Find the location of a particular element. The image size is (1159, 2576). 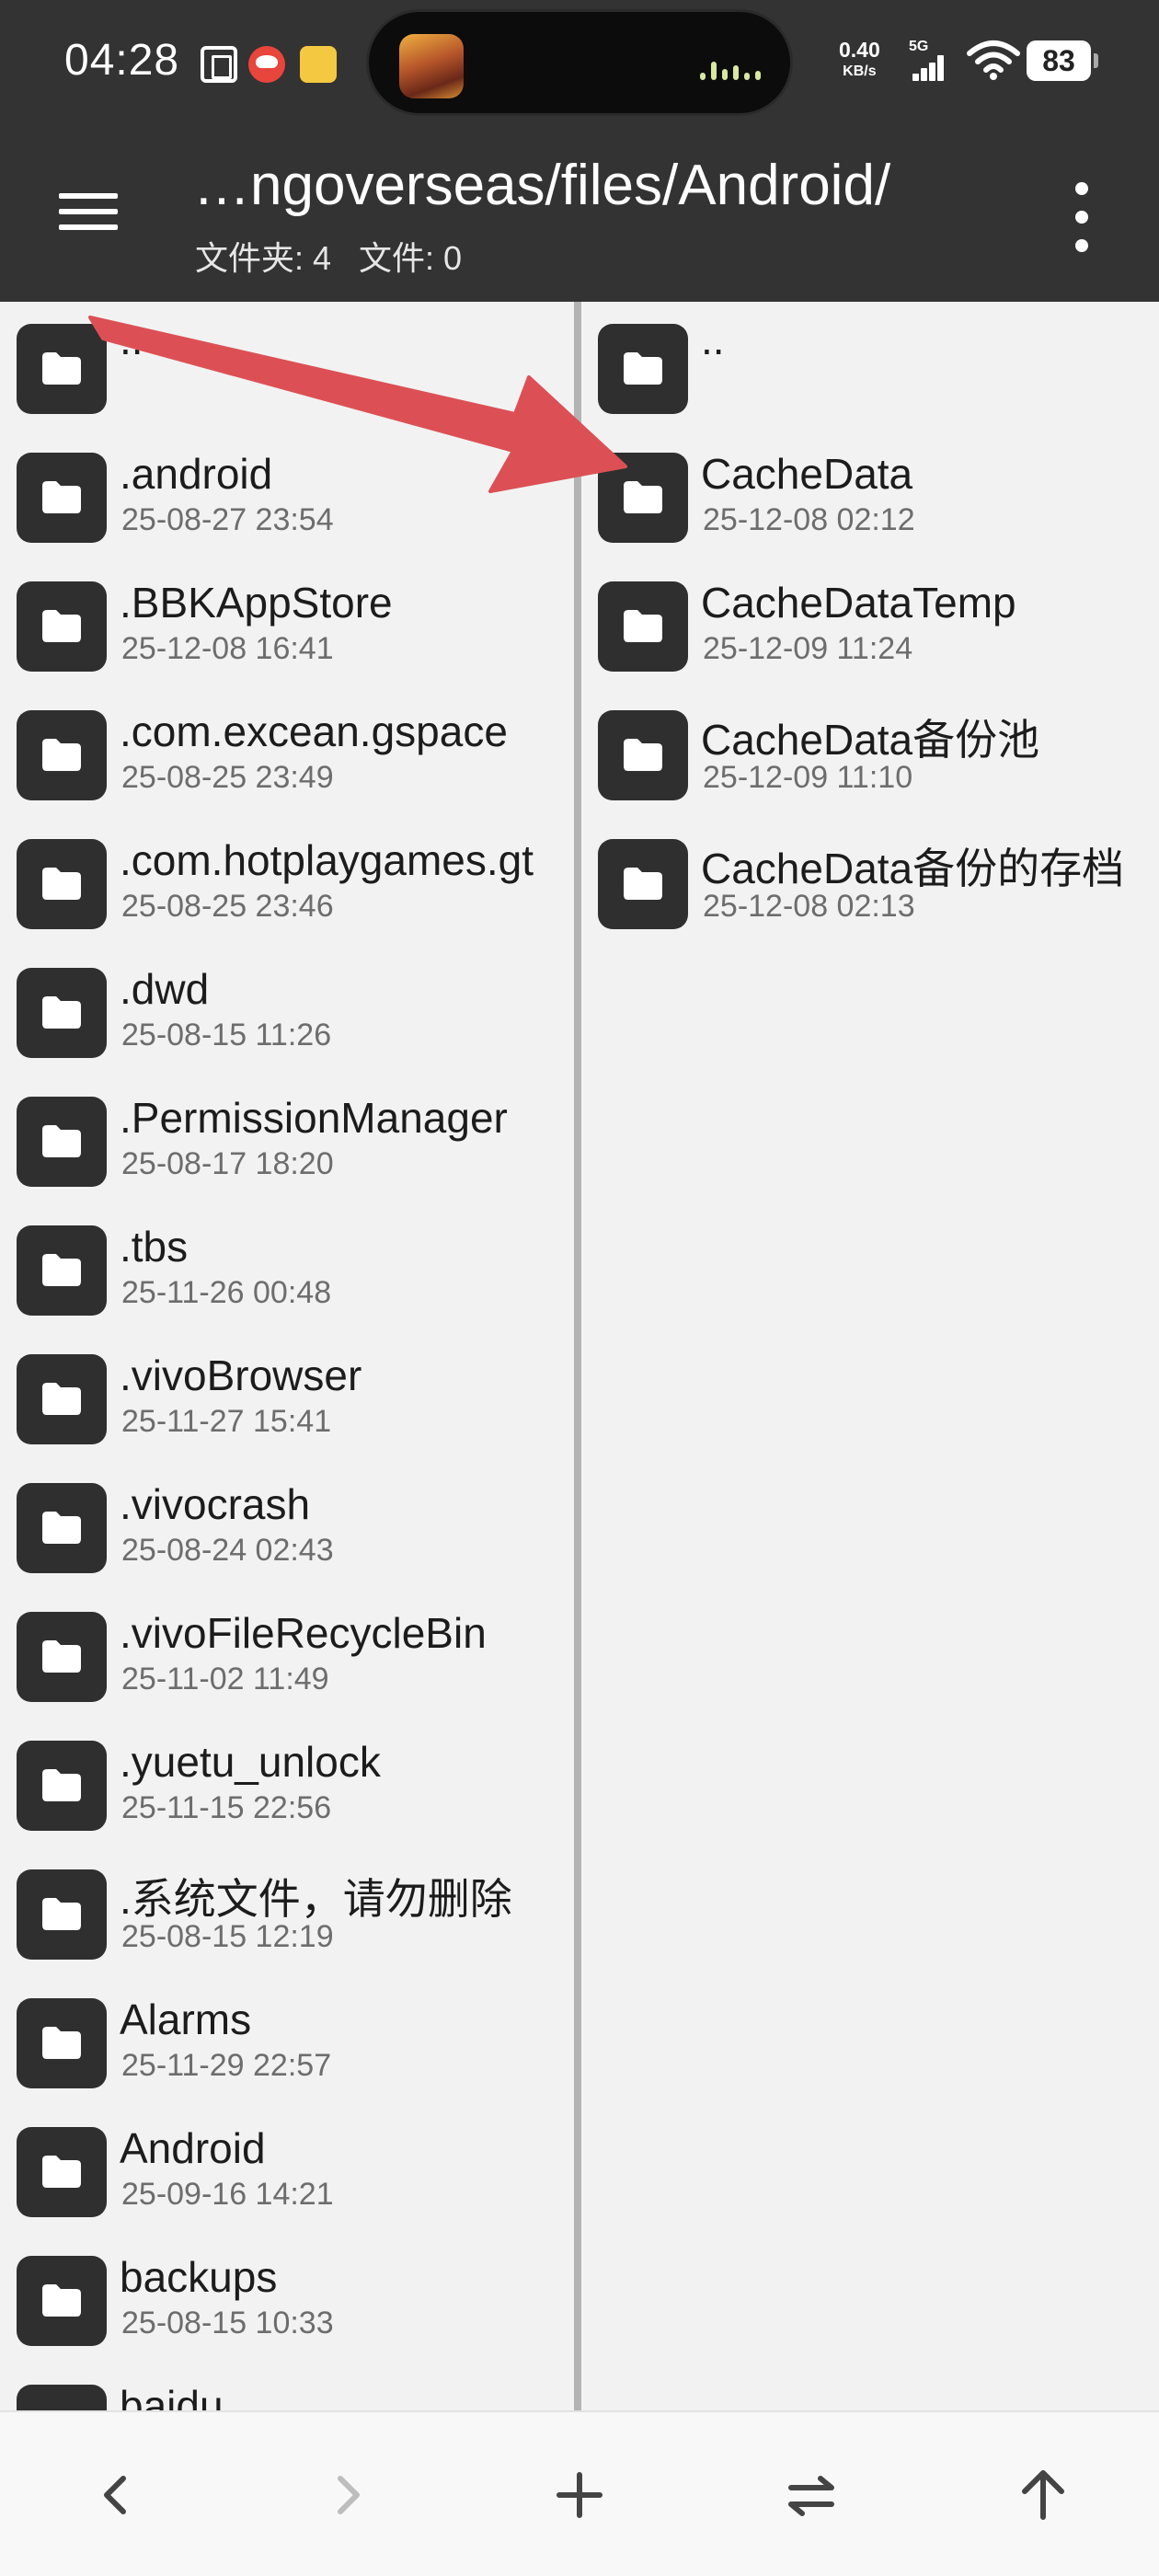

folder-date: 25-11-27 15:41 is located at coordinates (226, 1421).